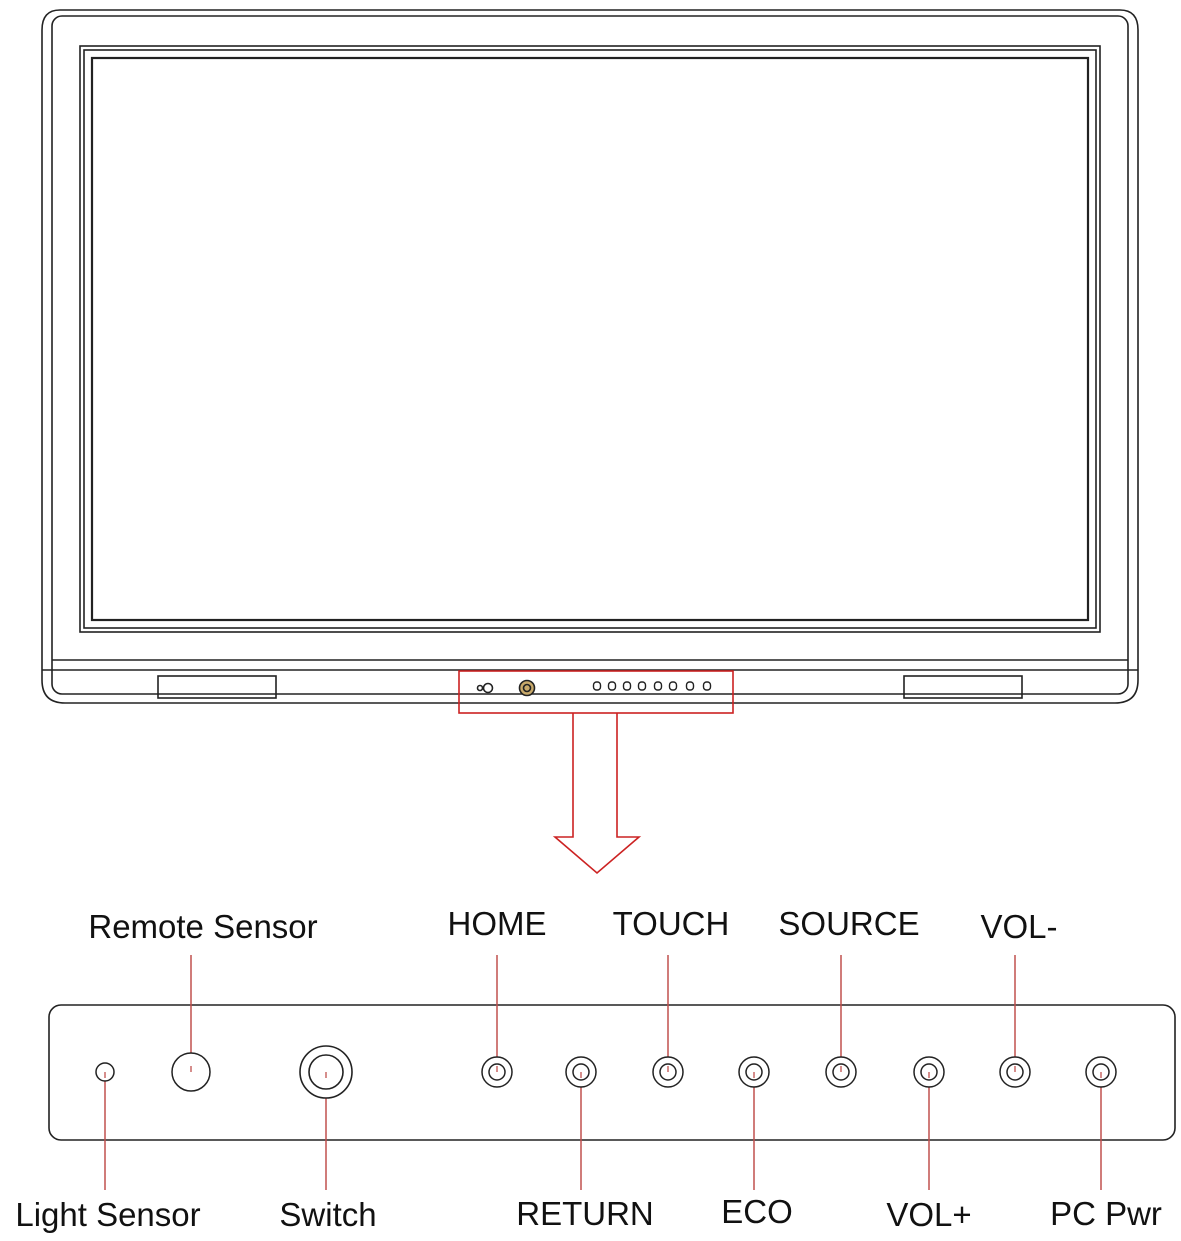 The width and height of the screenshot is (1181, 1241). I want to click on label-light-sensor: Light Sensor, so click(107, 1214).